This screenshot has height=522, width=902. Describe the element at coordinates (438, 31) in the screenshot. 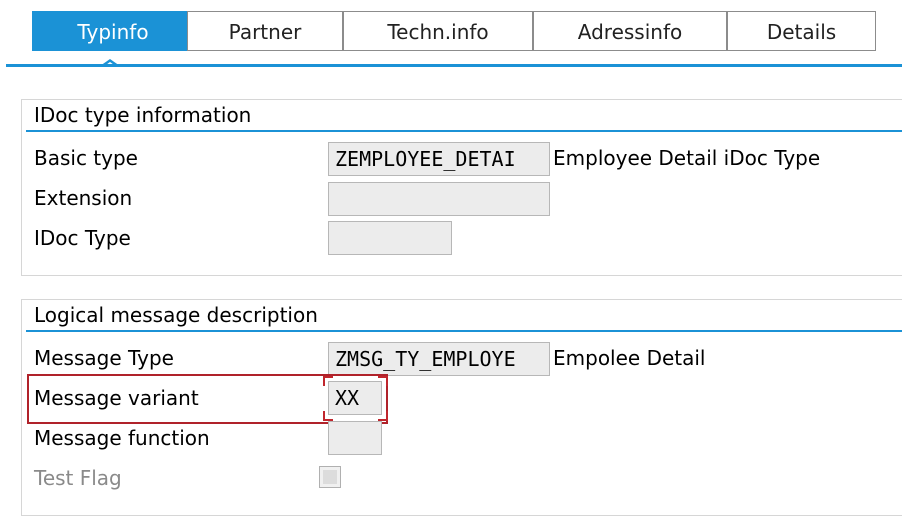

I see `tab-techn-info: Techn.info` at that location.